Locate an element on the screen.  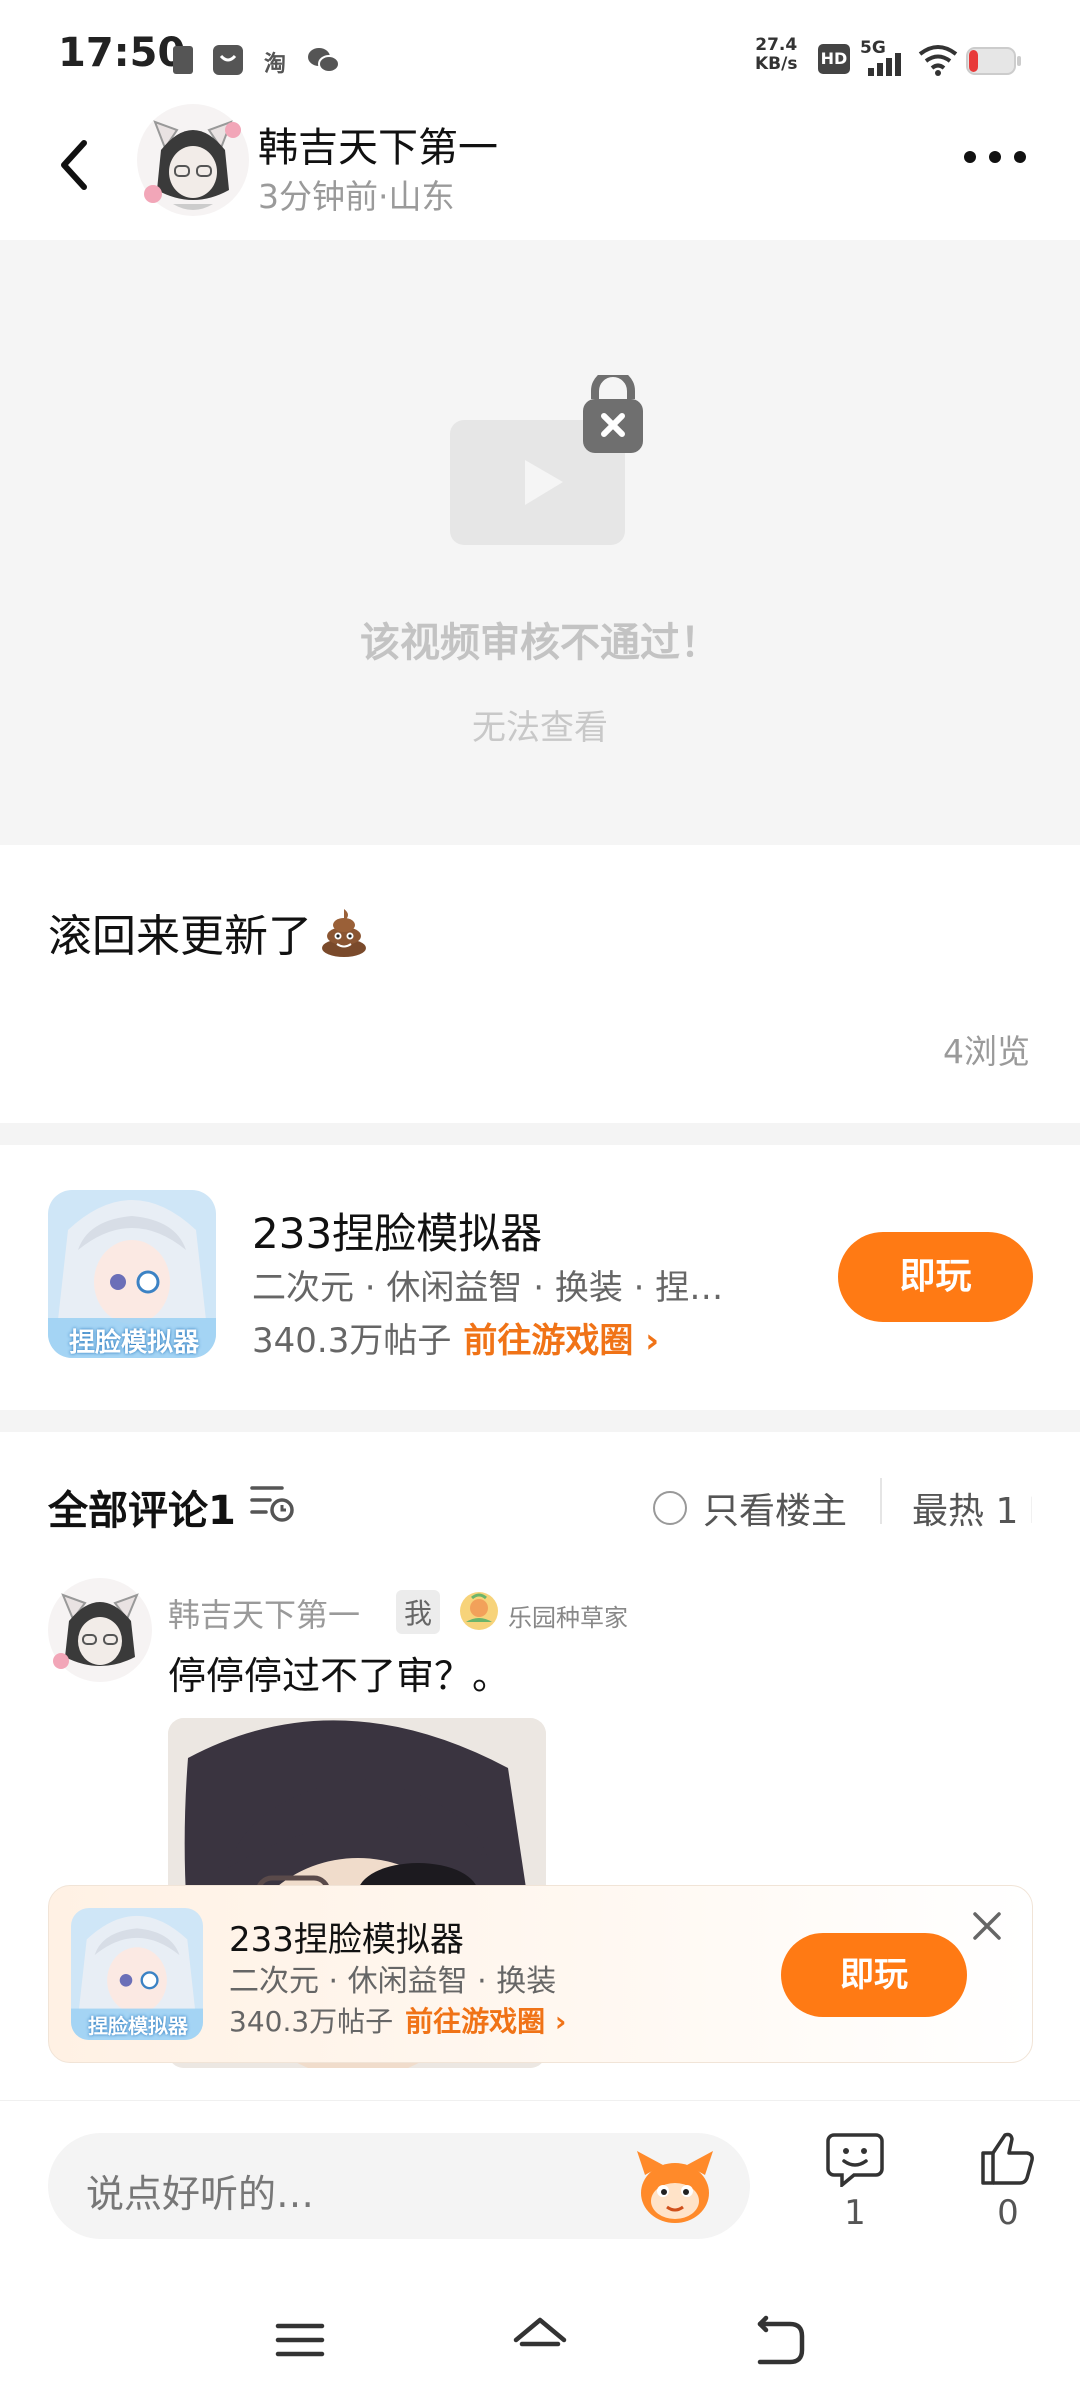
more-icon is located at coordinates (995, 157).